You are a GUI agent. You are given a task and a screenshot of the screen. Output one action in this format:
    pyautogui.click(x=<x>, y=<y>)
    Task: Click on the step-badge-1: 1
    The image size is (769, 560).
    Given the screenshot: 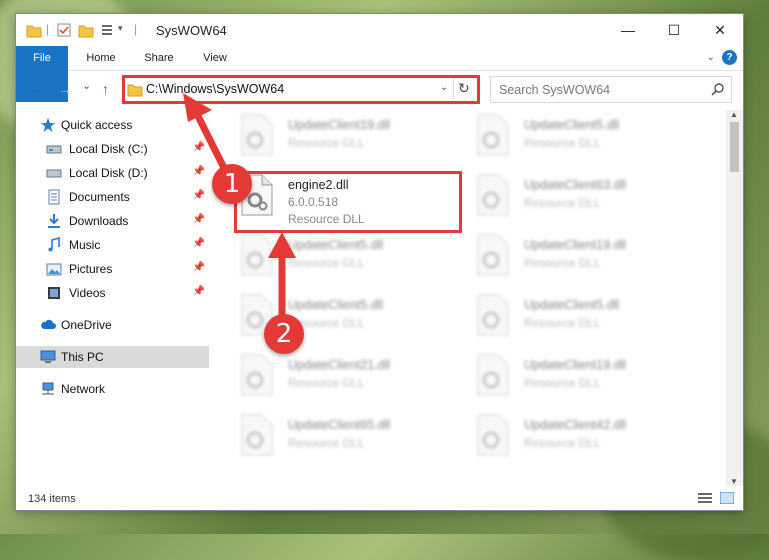 What is the action you would take?
    pyautogui.click(x=232, y=184)
    